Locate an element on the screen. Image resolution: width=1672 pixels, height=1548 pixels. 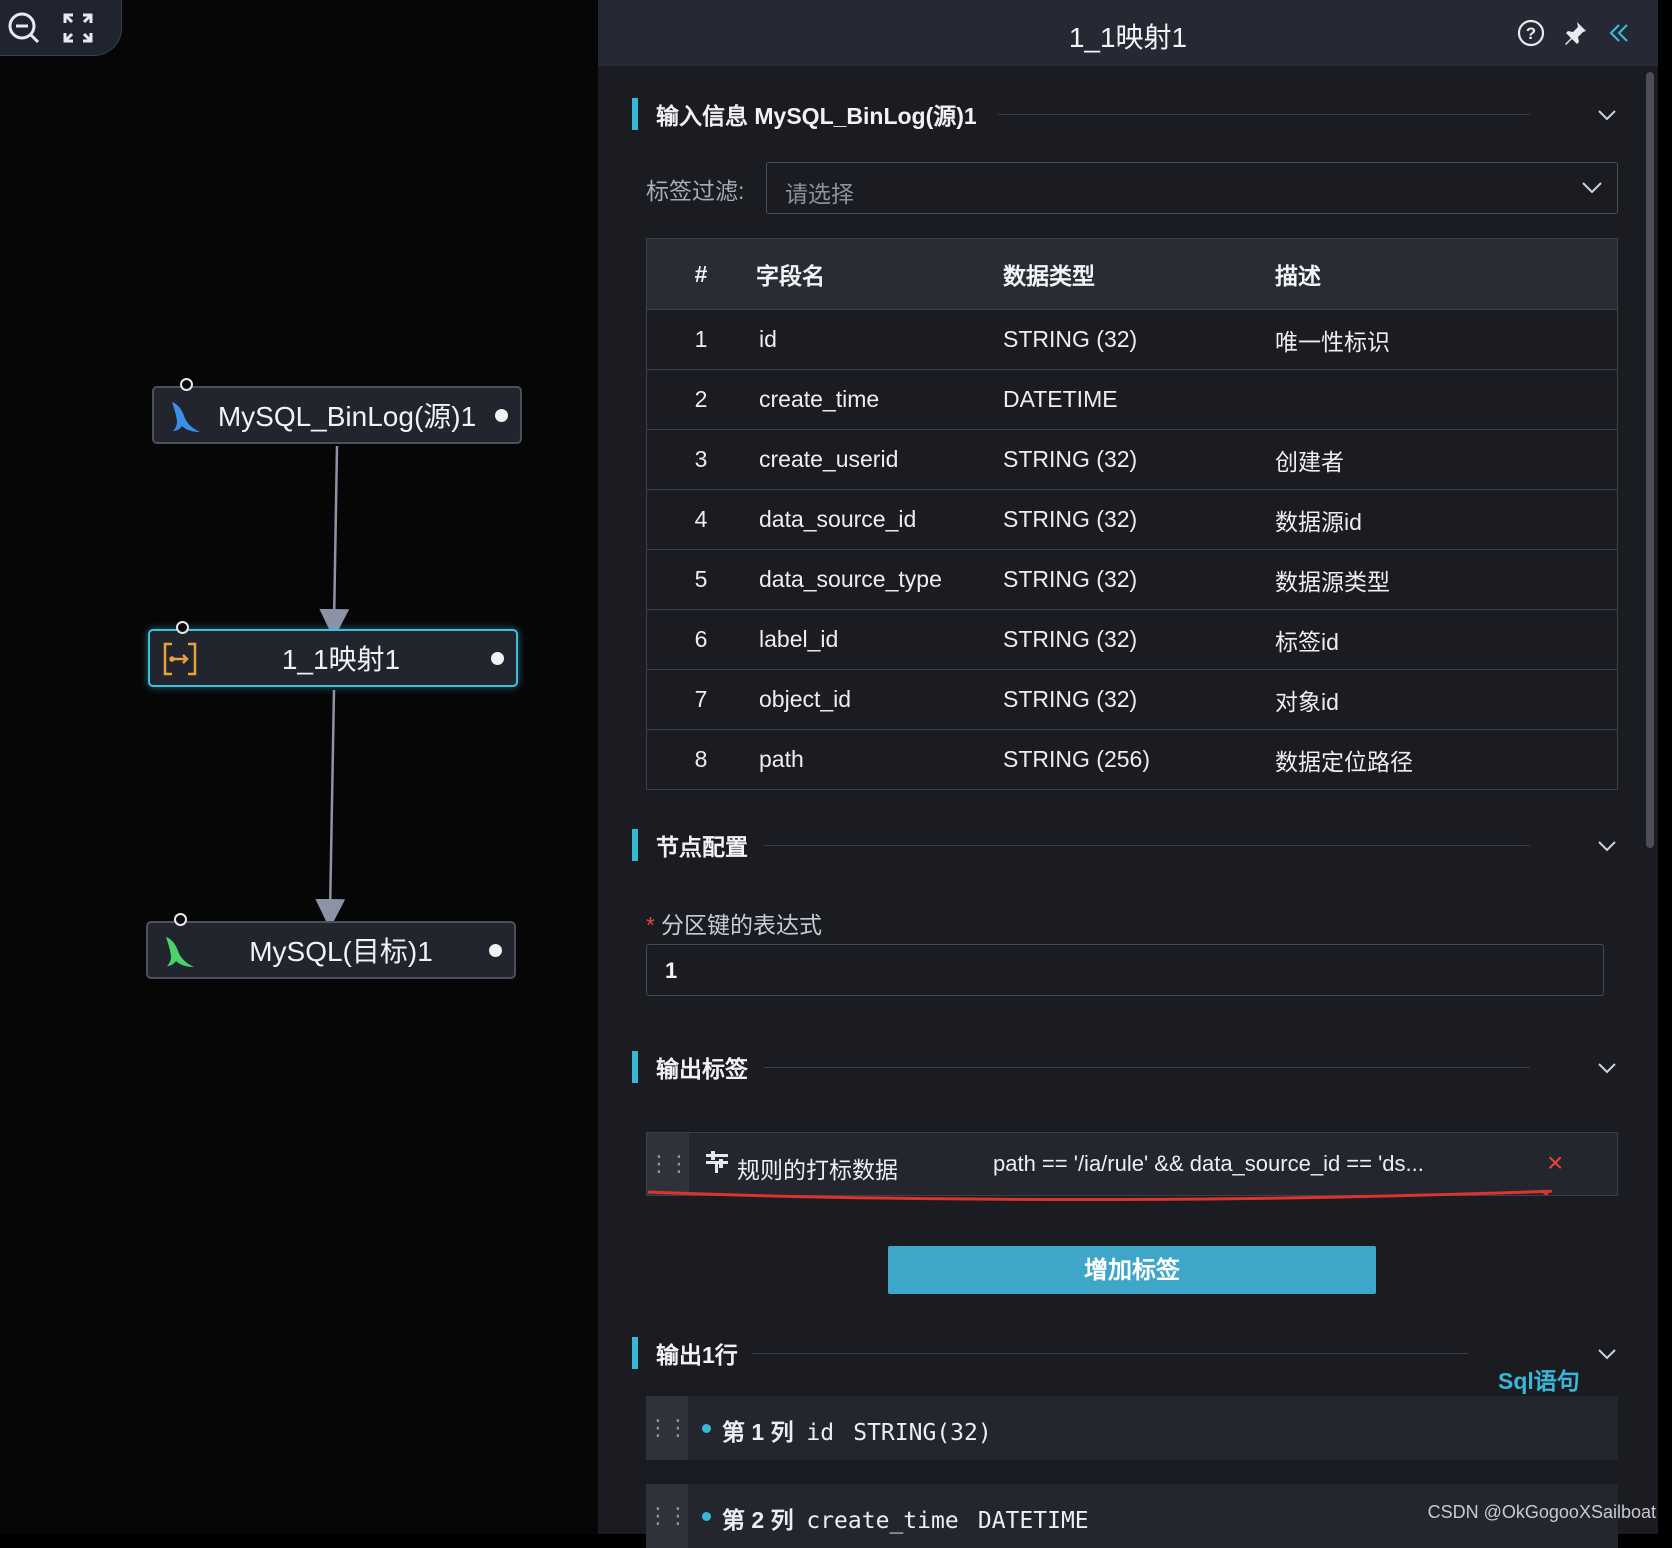
table-cell: data_source_type is located at coordinates (878, 579).